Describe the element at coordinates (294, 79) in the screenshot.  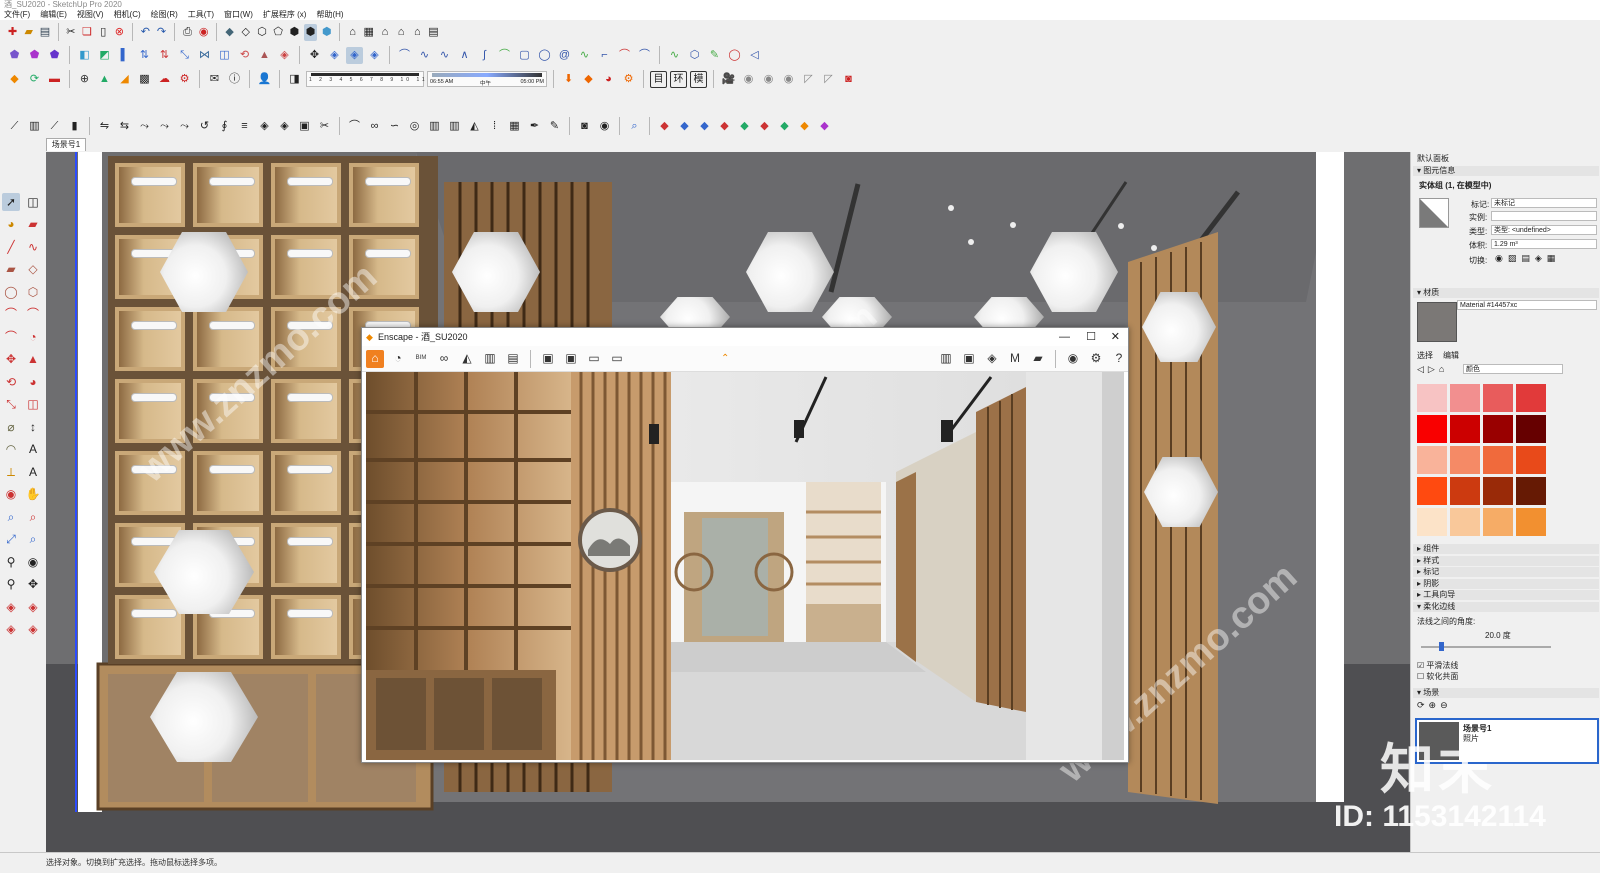
I see `shadow-toggle-icon: ◨` at that location.